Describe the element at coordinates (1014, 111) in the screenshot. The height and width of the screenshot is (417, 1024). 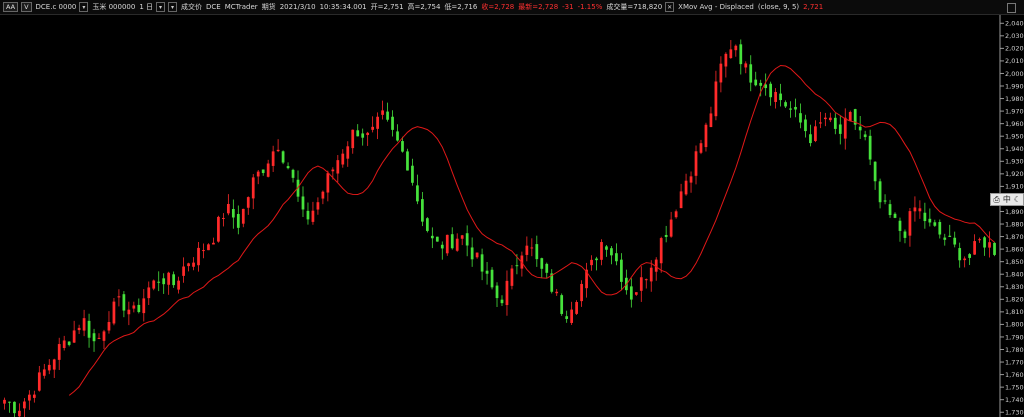
I see `y-tick-label: 1,970` at that location.